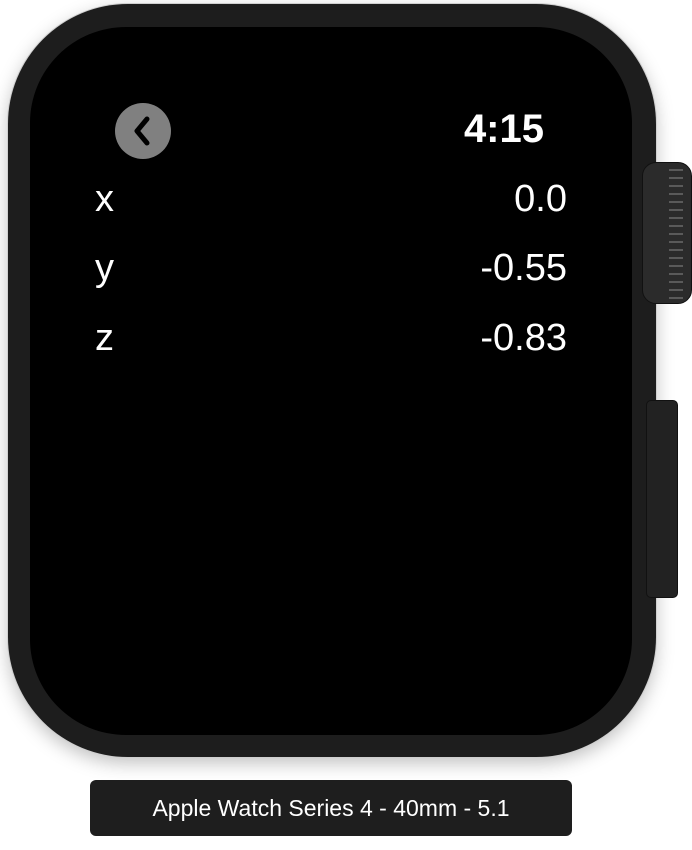  I want to click on axis-row-x: x 0.0, so click(331, 199).